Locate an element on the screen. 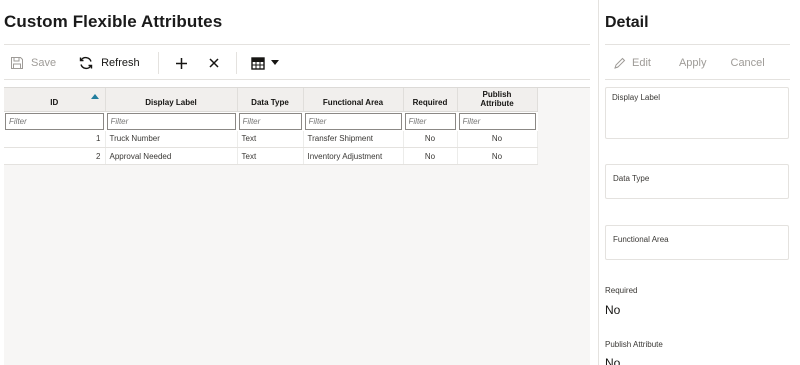 This screenshot has width=800, height=365. edit-button: Edit is located at coordinates (632, 63).